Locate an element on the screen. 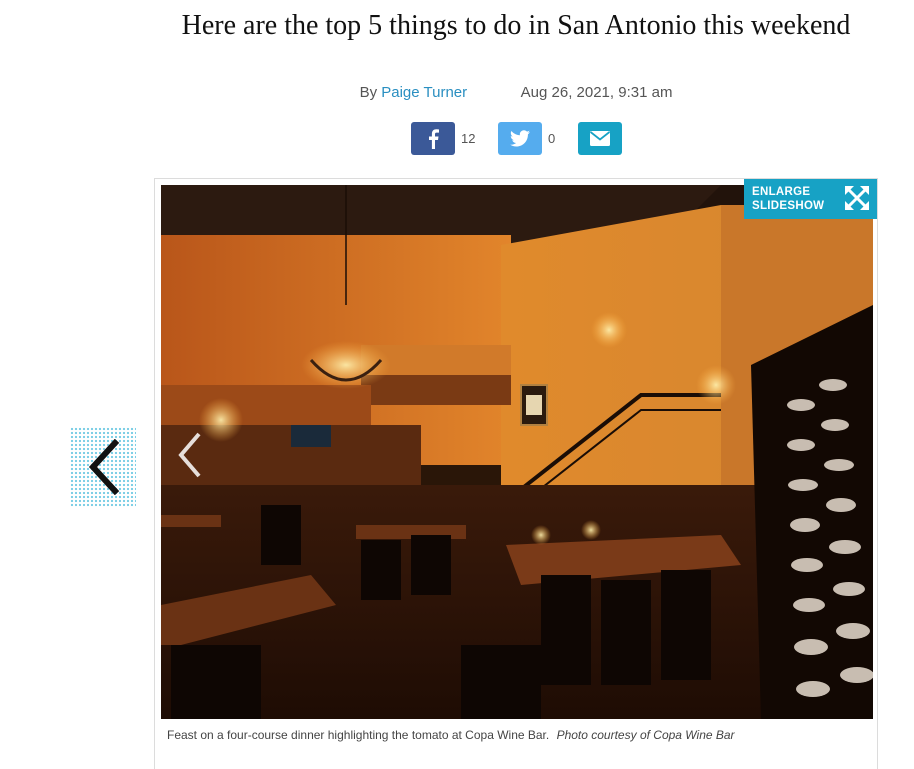  author-link: Paige Turner is located at coordinates (424, 92).